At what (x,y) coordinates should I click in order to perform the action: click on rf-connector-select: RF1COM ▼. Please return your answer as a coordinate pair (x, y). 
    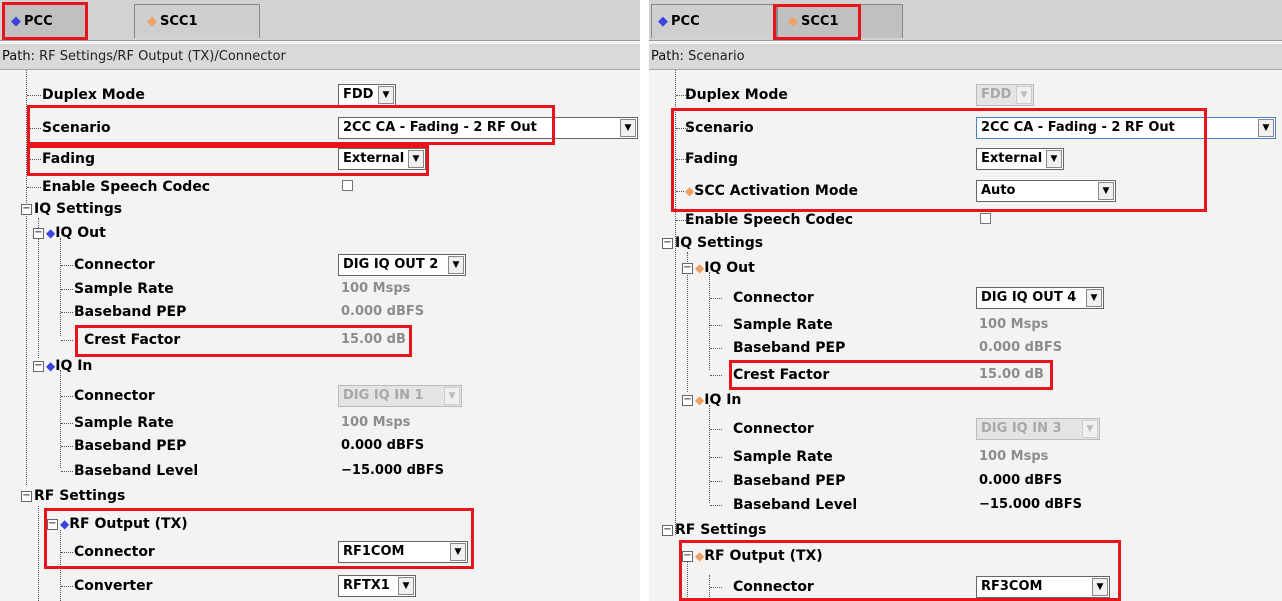
    Looking at the image, I should click on (403, 552).